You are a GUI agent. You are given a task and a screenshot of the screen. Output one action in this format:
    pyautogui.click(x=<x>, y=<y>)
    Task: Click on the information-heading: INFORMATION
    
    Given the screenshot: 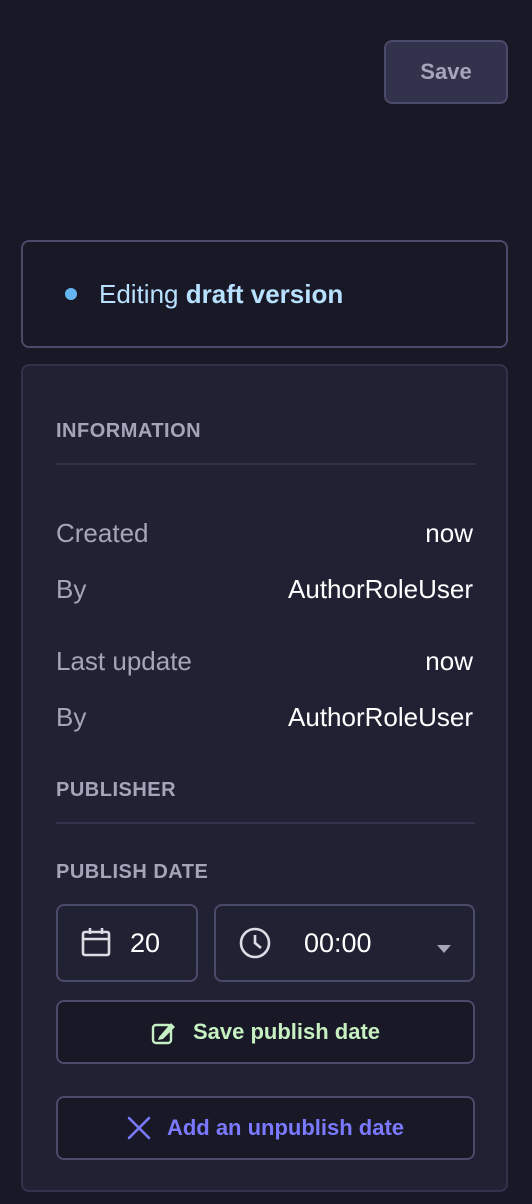 What is the action you would take?
    pyautogui.click(x=129, y=431)
    